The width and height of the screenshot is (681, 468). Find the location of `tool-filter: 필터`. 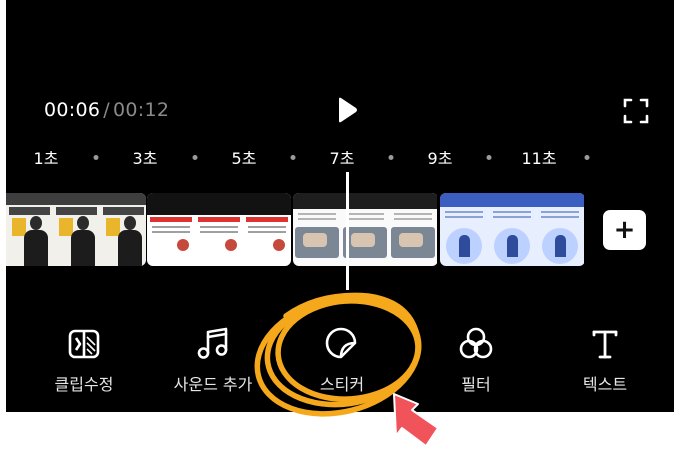

tool-filter: 필터 is located at coordinates (476, 360).